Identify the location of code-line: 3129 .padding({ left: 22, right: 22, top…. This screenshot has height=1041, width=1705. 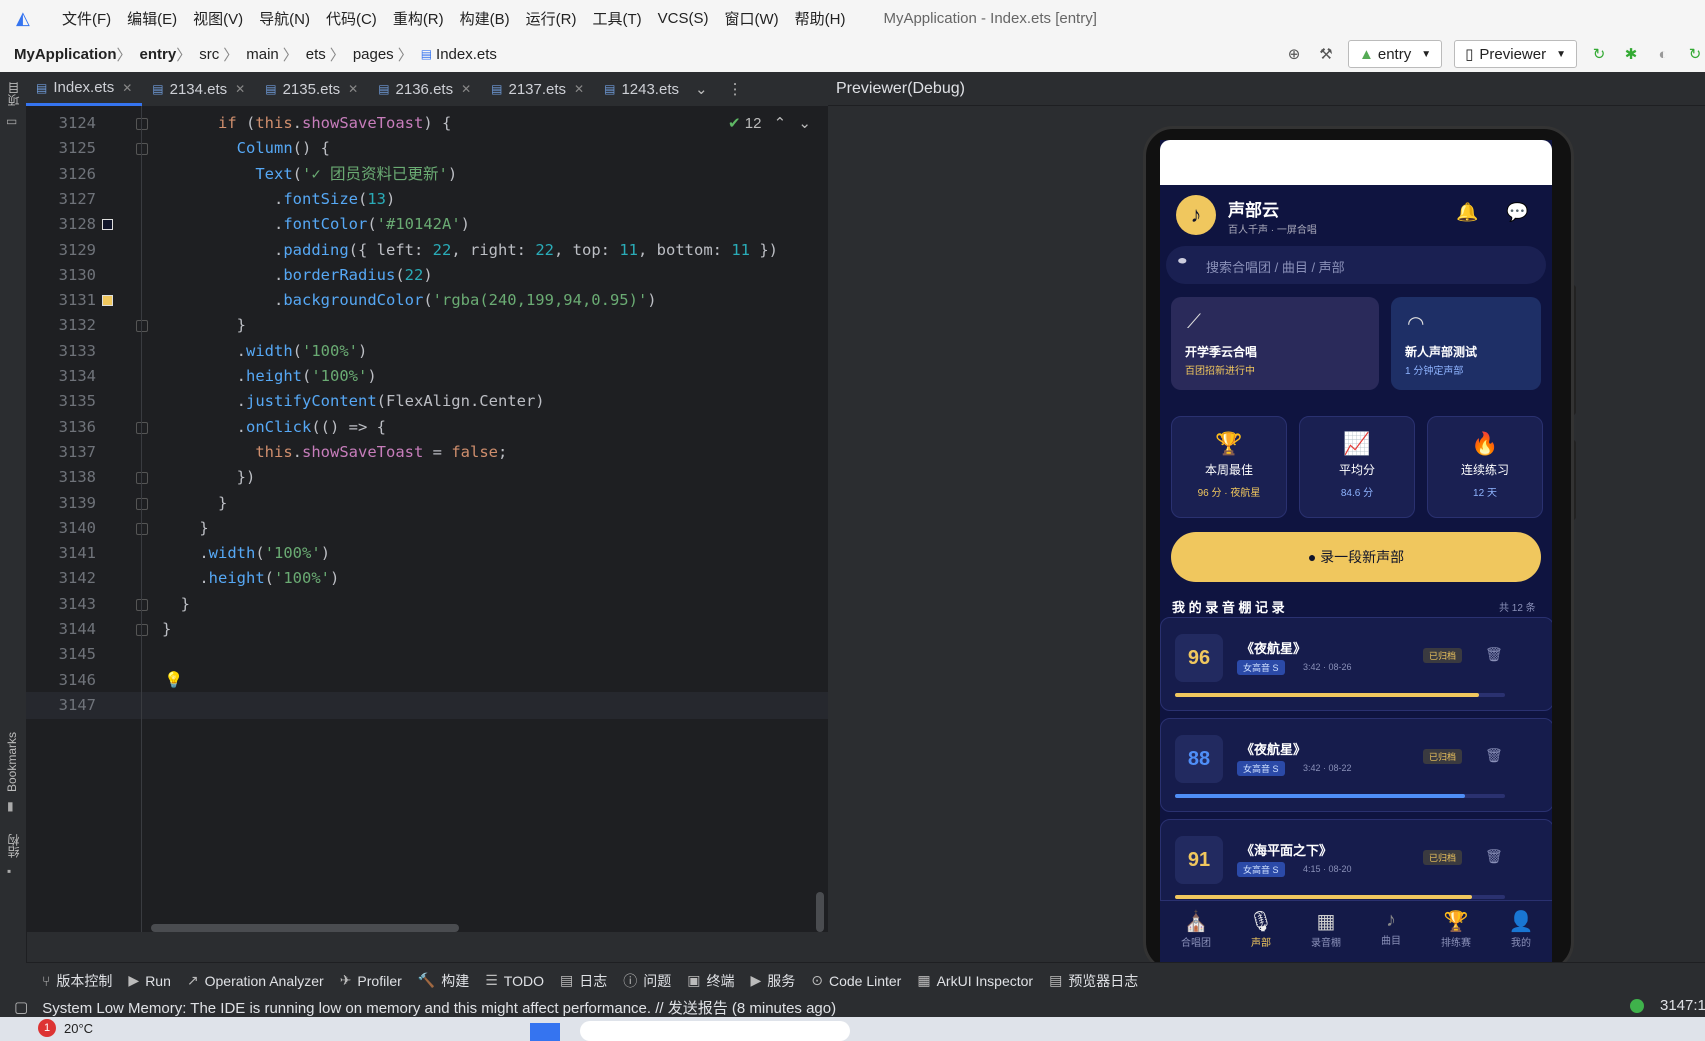
(427, 250).